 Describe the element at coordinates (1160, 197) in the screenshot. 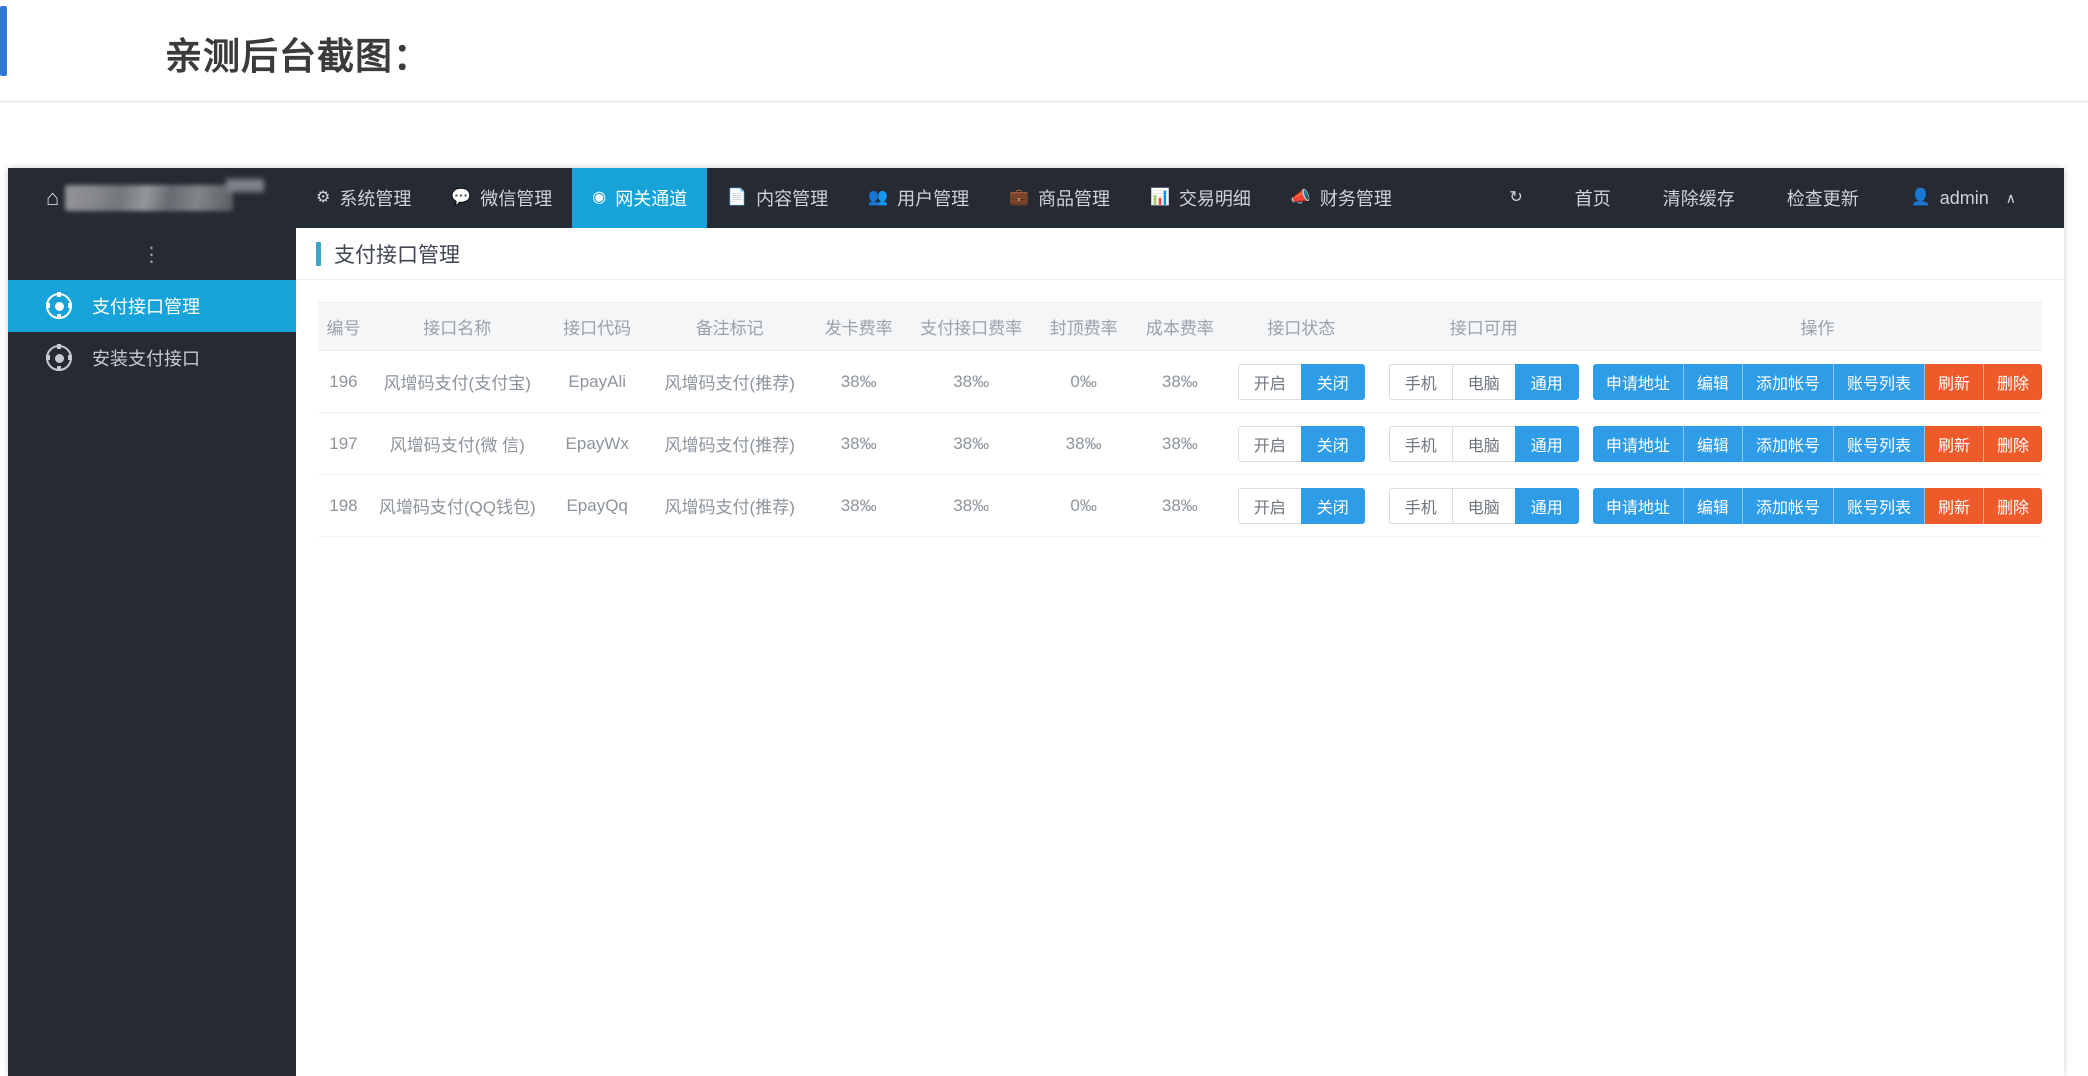

I see `chart-bar-icon: 📊` at that location.